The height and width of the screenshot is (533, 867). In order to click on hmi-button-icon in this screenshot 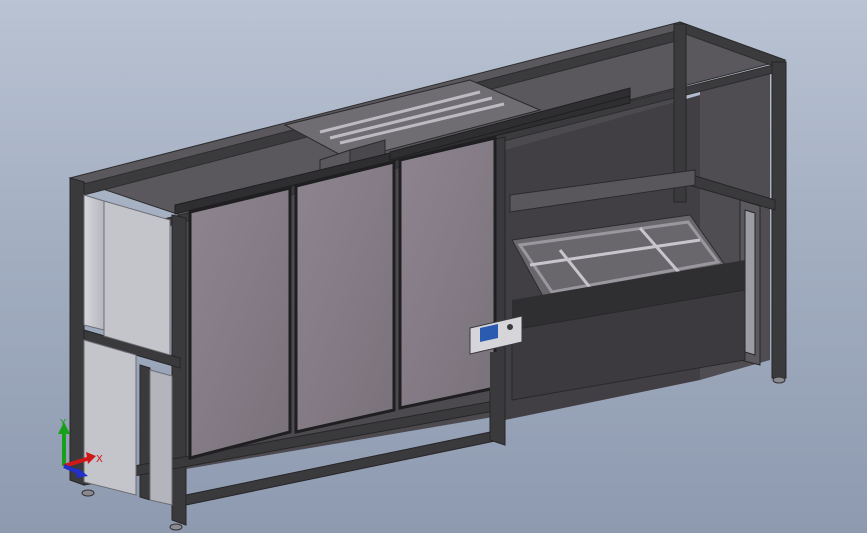, I will do `click(510, 327)`.